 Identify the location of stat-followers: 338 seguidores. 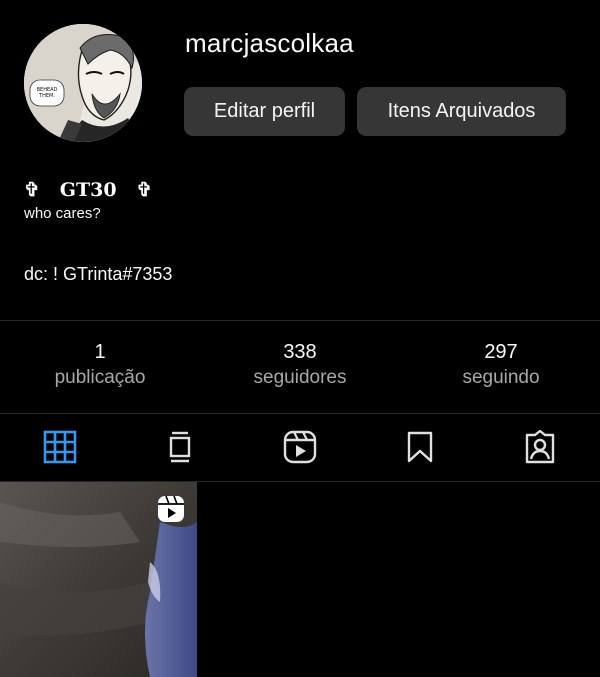
(300, 366).